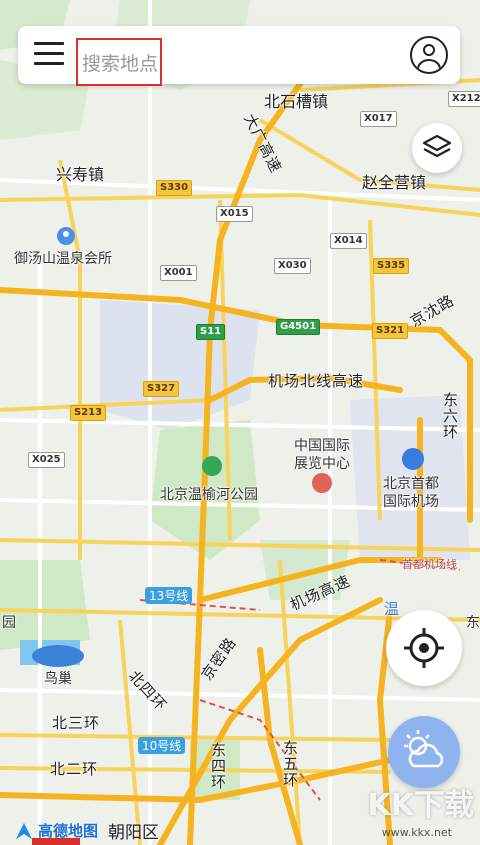  I want to click on user-icon, so click(429, 55).